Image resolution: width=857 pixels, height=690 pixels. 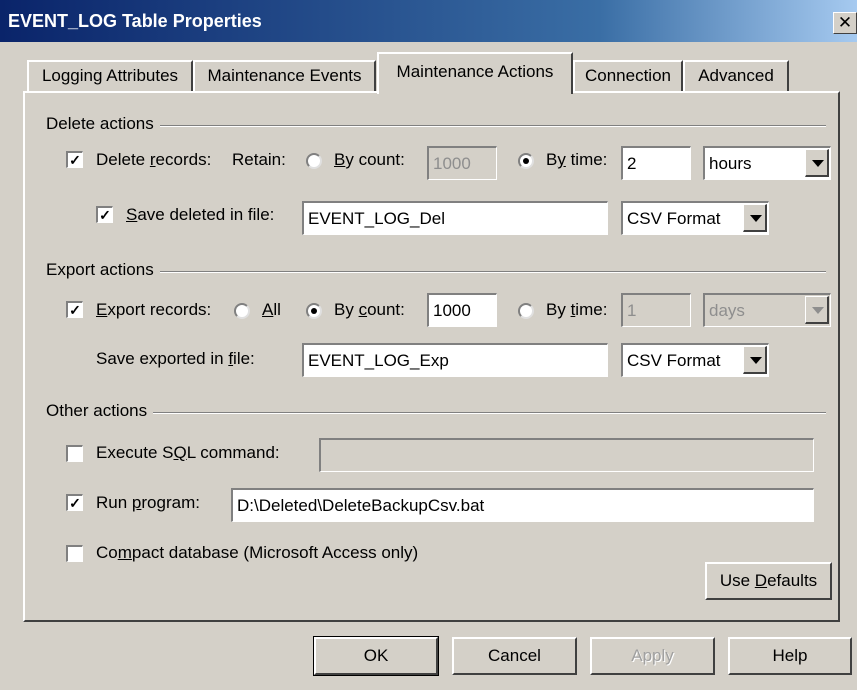 I want to click on delete-format-value: CSV Format, so click(x=674, y=218).